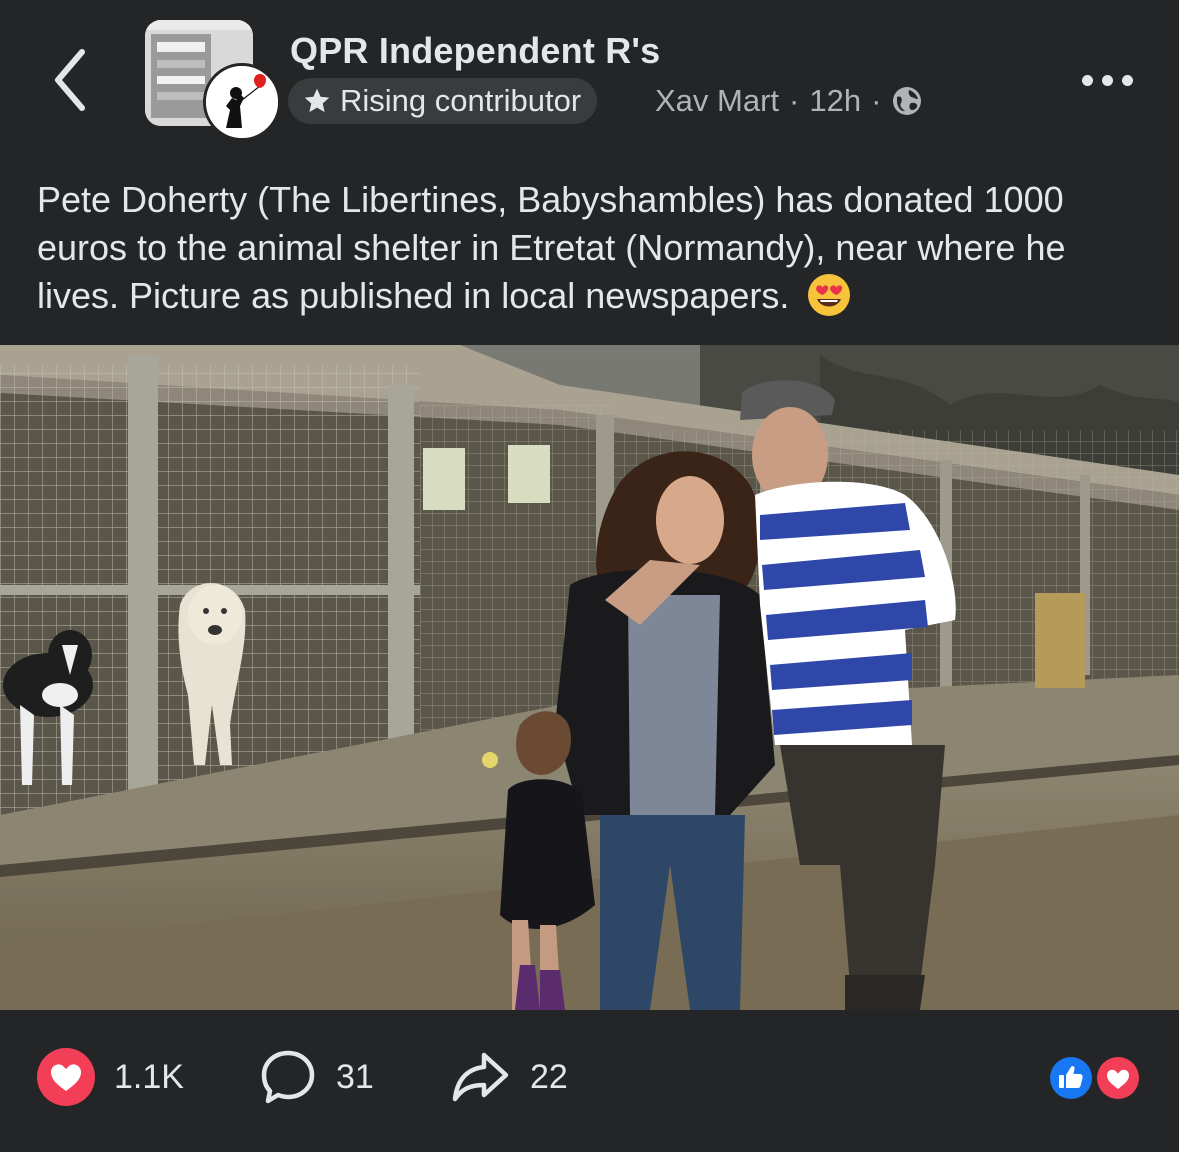 This screenshot has width=1179, height=1152. I want to click on post-time: 12h, so click(835, 101).